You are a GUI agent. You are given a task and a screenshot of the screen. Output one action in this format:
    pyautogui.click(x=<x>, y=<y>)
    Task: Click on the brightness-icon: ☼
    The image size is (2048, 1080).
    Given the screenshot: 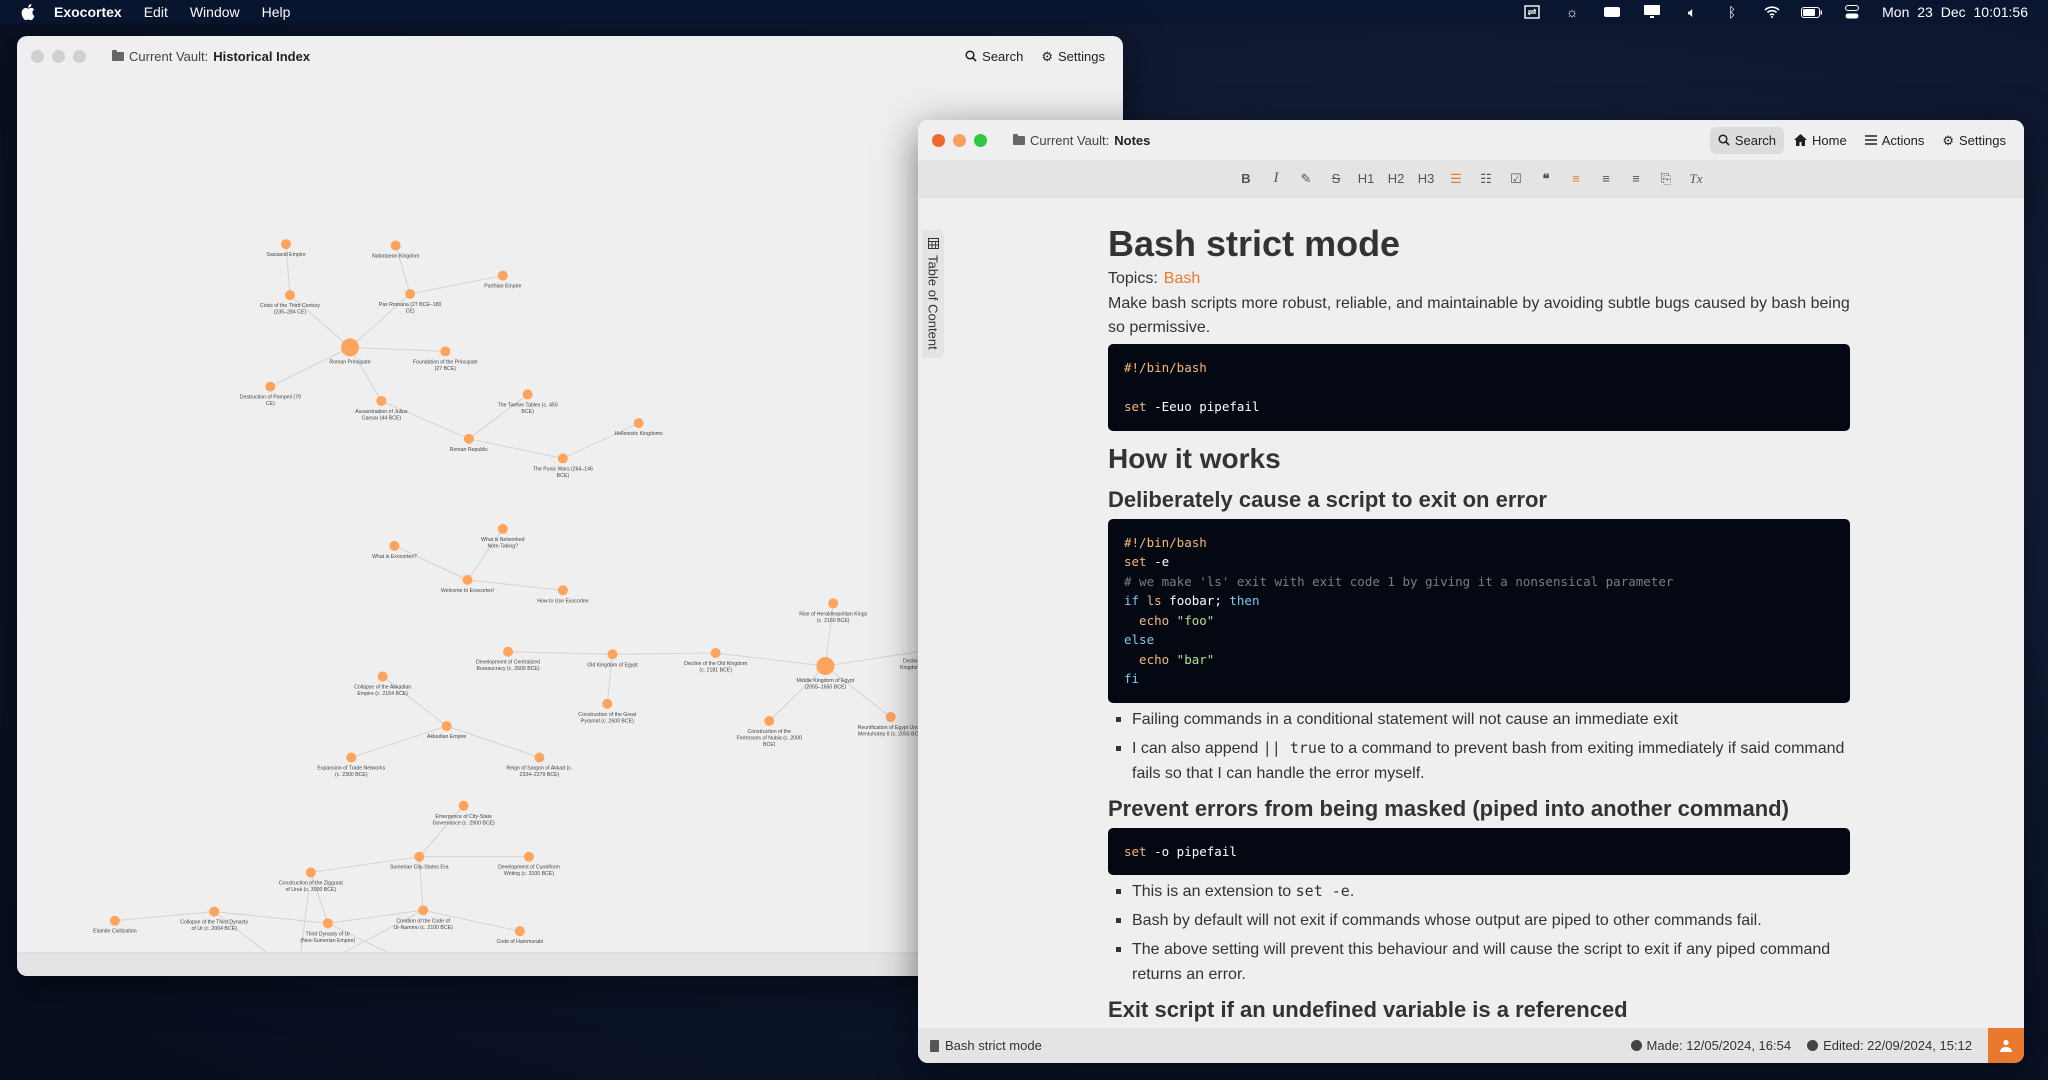 What is the action you would take?
    pyautogui.click(x=1572, y=12)
    